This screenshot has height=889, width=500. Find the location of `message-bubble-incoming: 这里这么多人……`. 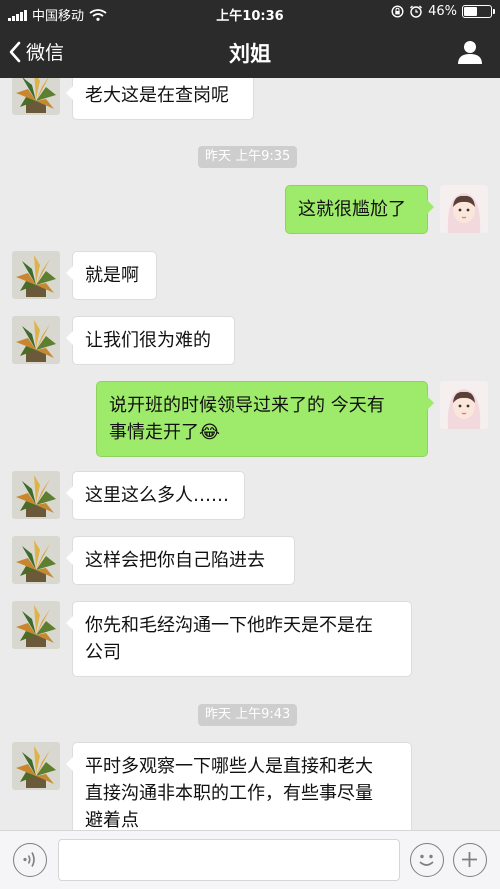

message-bubble-incoming: 这里这么多人…… is located at coordinates (155, 495).